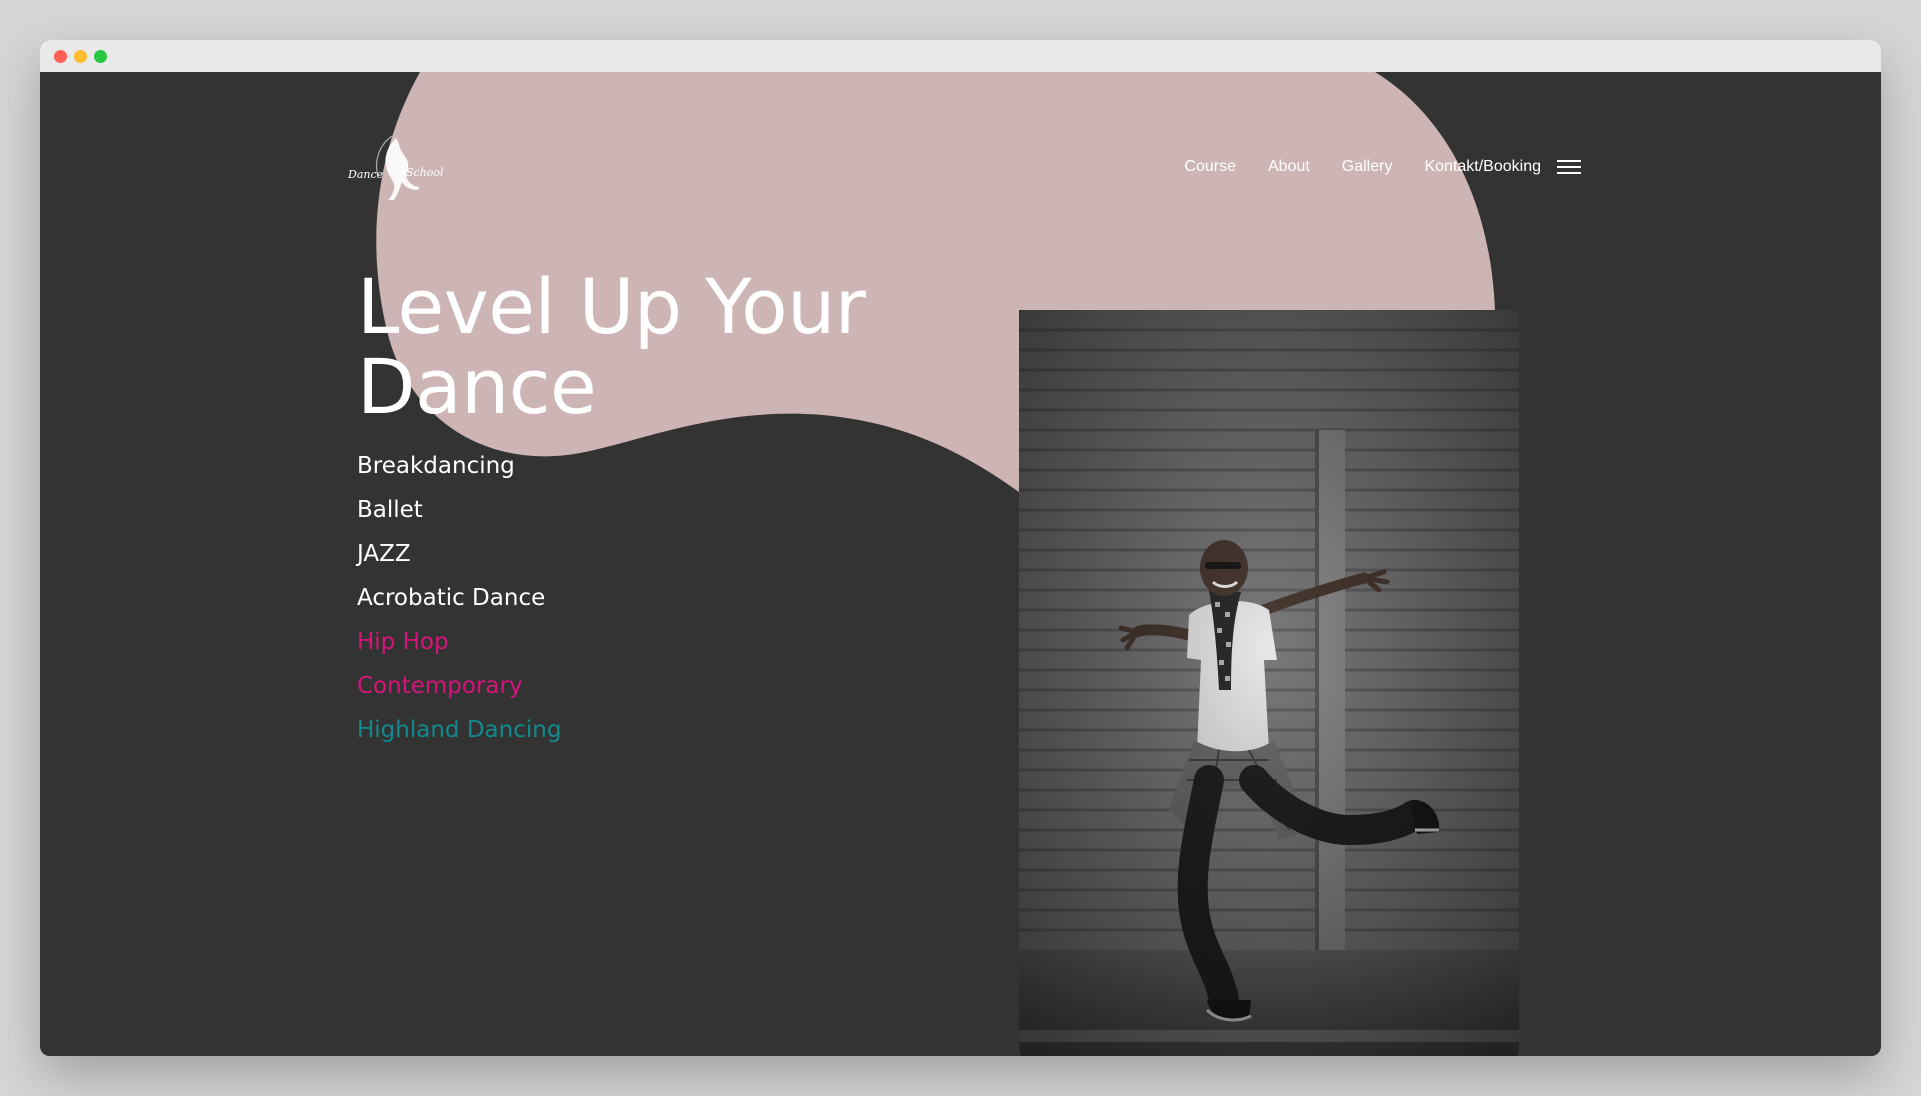 This screenshot has width=1921, height=1096. Describe the element at coordinates (60, 56) in the screenshot. I see `close-window-button` at that location.